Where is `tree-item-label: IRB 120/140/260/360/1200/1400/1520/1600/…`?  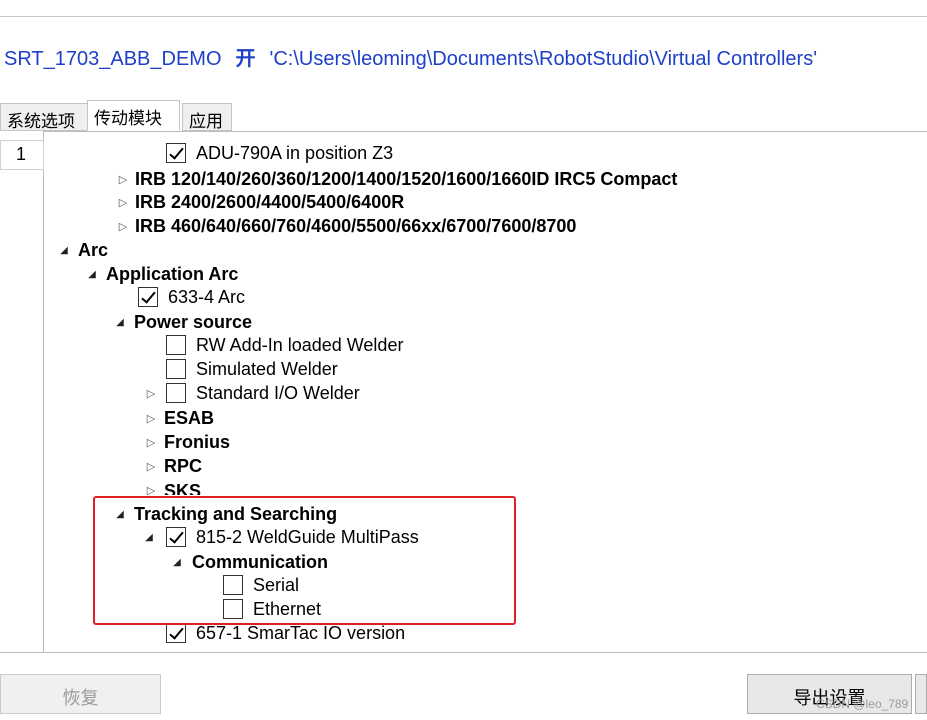 tree-item-label: IRB 120/140/260/360/1200/1400/1520/1600/… is located at coordinates (406, 179).